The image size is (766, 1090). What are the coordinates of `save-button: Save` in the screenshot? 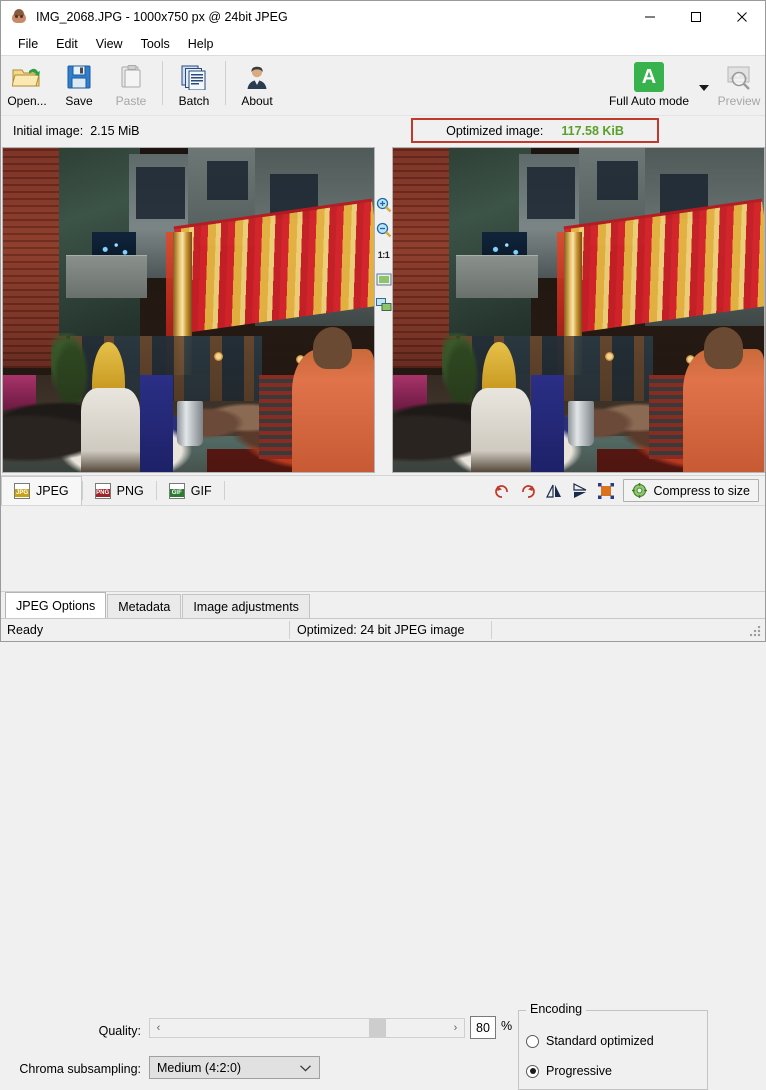 It's located at (79, 84).